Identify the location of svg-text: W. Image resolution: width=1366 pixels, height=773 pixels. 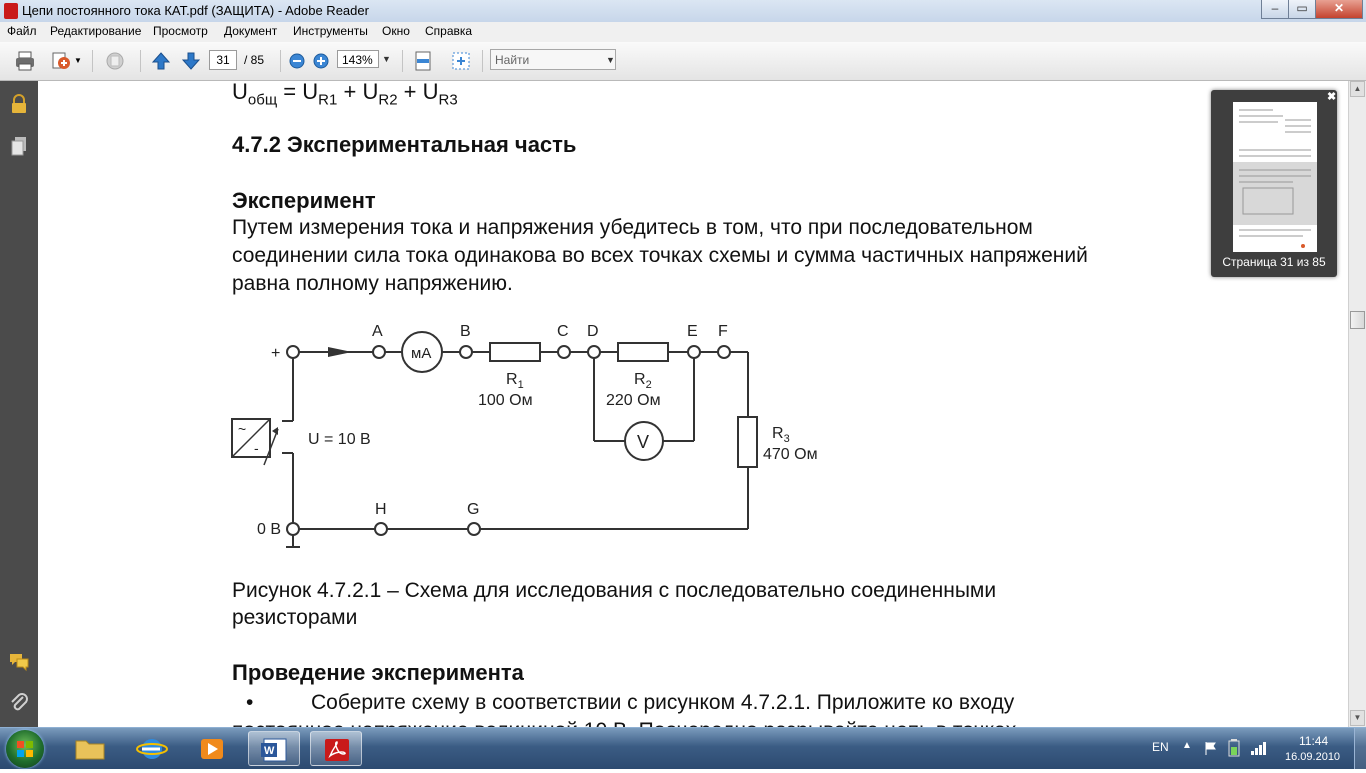
(269, 751).